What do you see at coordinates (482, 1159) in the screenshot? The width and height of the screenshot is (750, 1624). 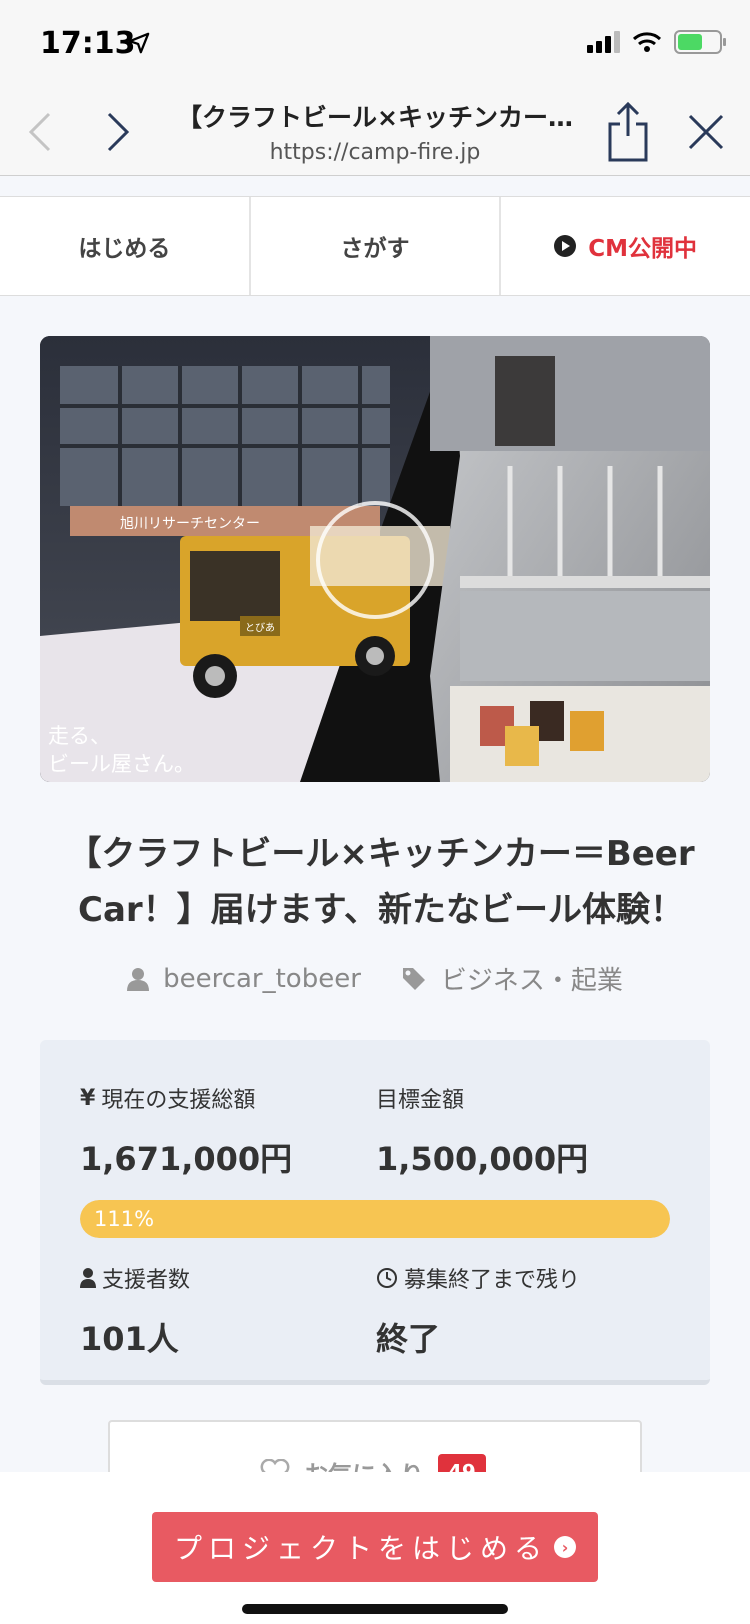 I see `goal-value: 1,500,000円` at bounding box center [482, 1159].